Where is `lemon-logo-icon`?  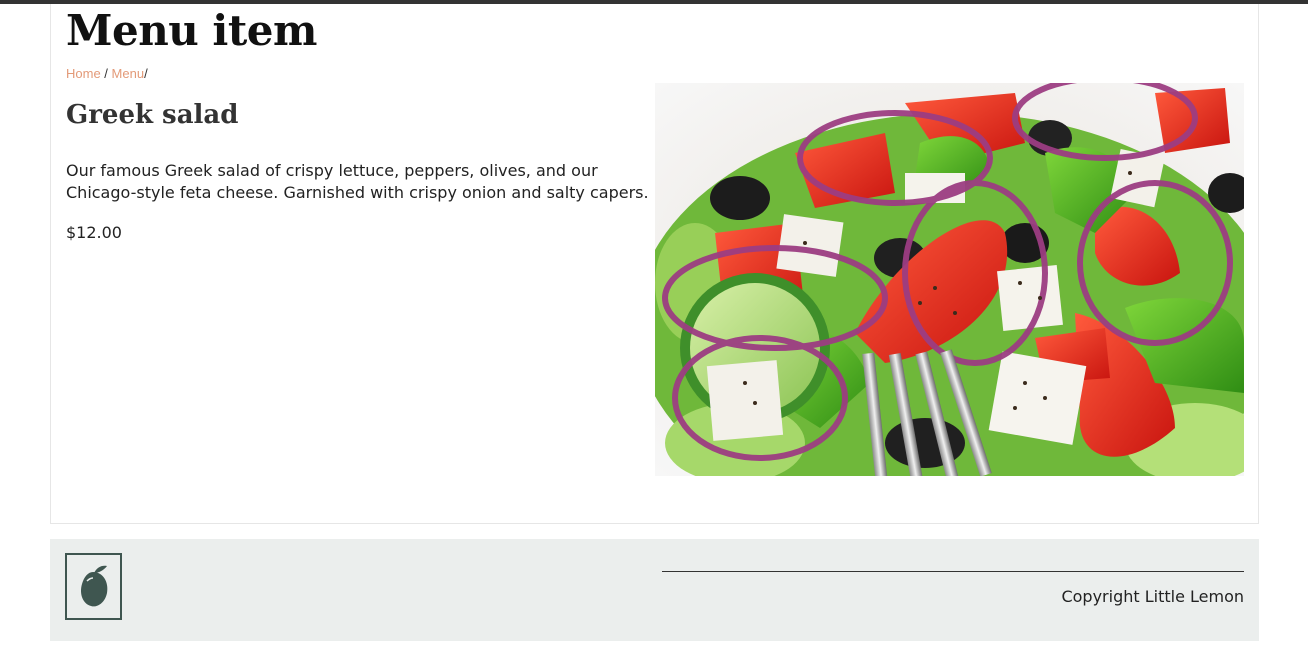
lemon-logo-icon is located at coordinates (93, 586).